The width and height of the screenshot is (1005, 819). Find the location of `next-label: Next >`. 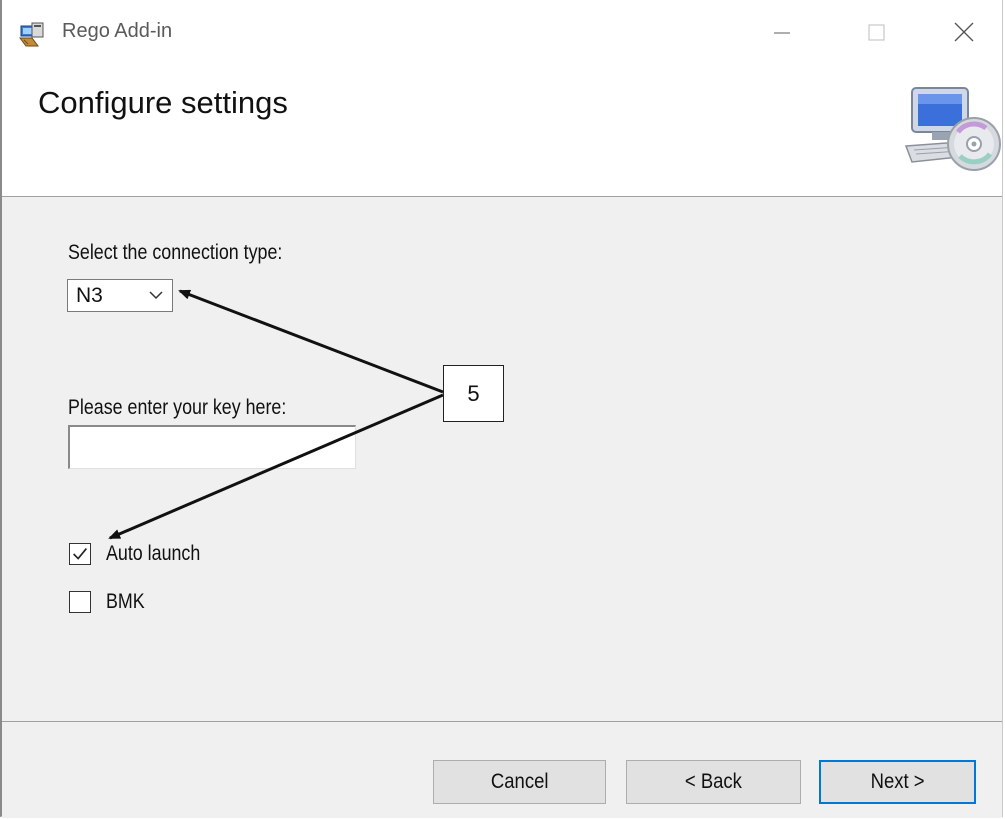

next-label: Next > is located at coordinates (897, 781).